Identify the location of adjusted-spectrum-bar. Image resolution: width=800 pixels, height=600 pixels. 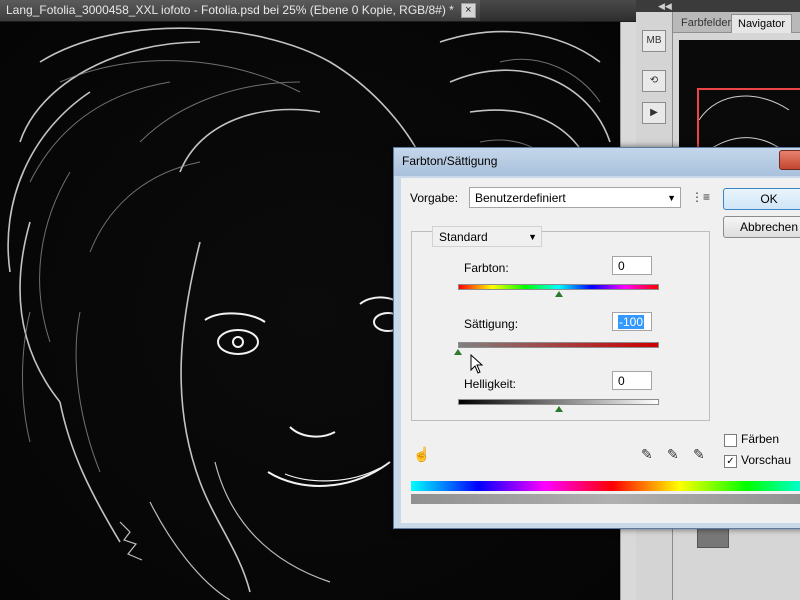
(605, 499).